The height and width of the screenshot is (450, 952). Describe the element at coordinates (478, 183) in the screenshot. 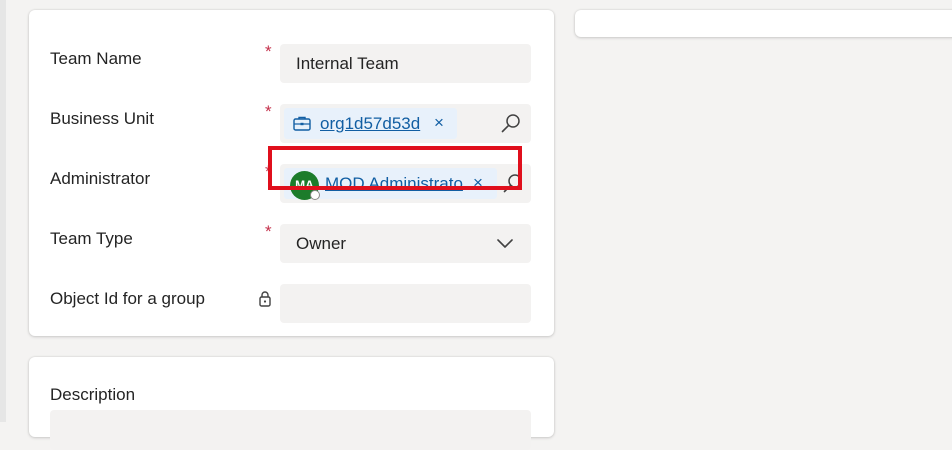

I see `remove-administrator-button: ×` at that location.